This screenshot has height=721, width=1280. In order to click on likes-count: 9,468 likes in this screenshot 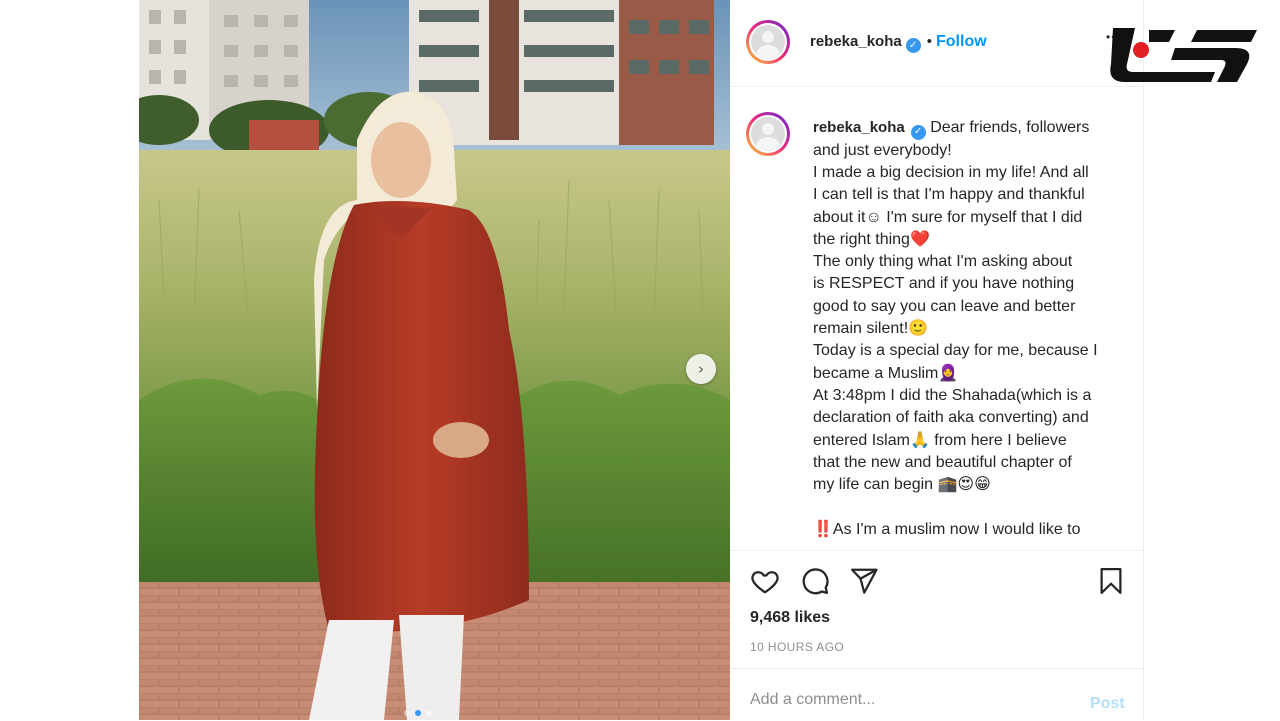, I will do `click(790, 618)`.